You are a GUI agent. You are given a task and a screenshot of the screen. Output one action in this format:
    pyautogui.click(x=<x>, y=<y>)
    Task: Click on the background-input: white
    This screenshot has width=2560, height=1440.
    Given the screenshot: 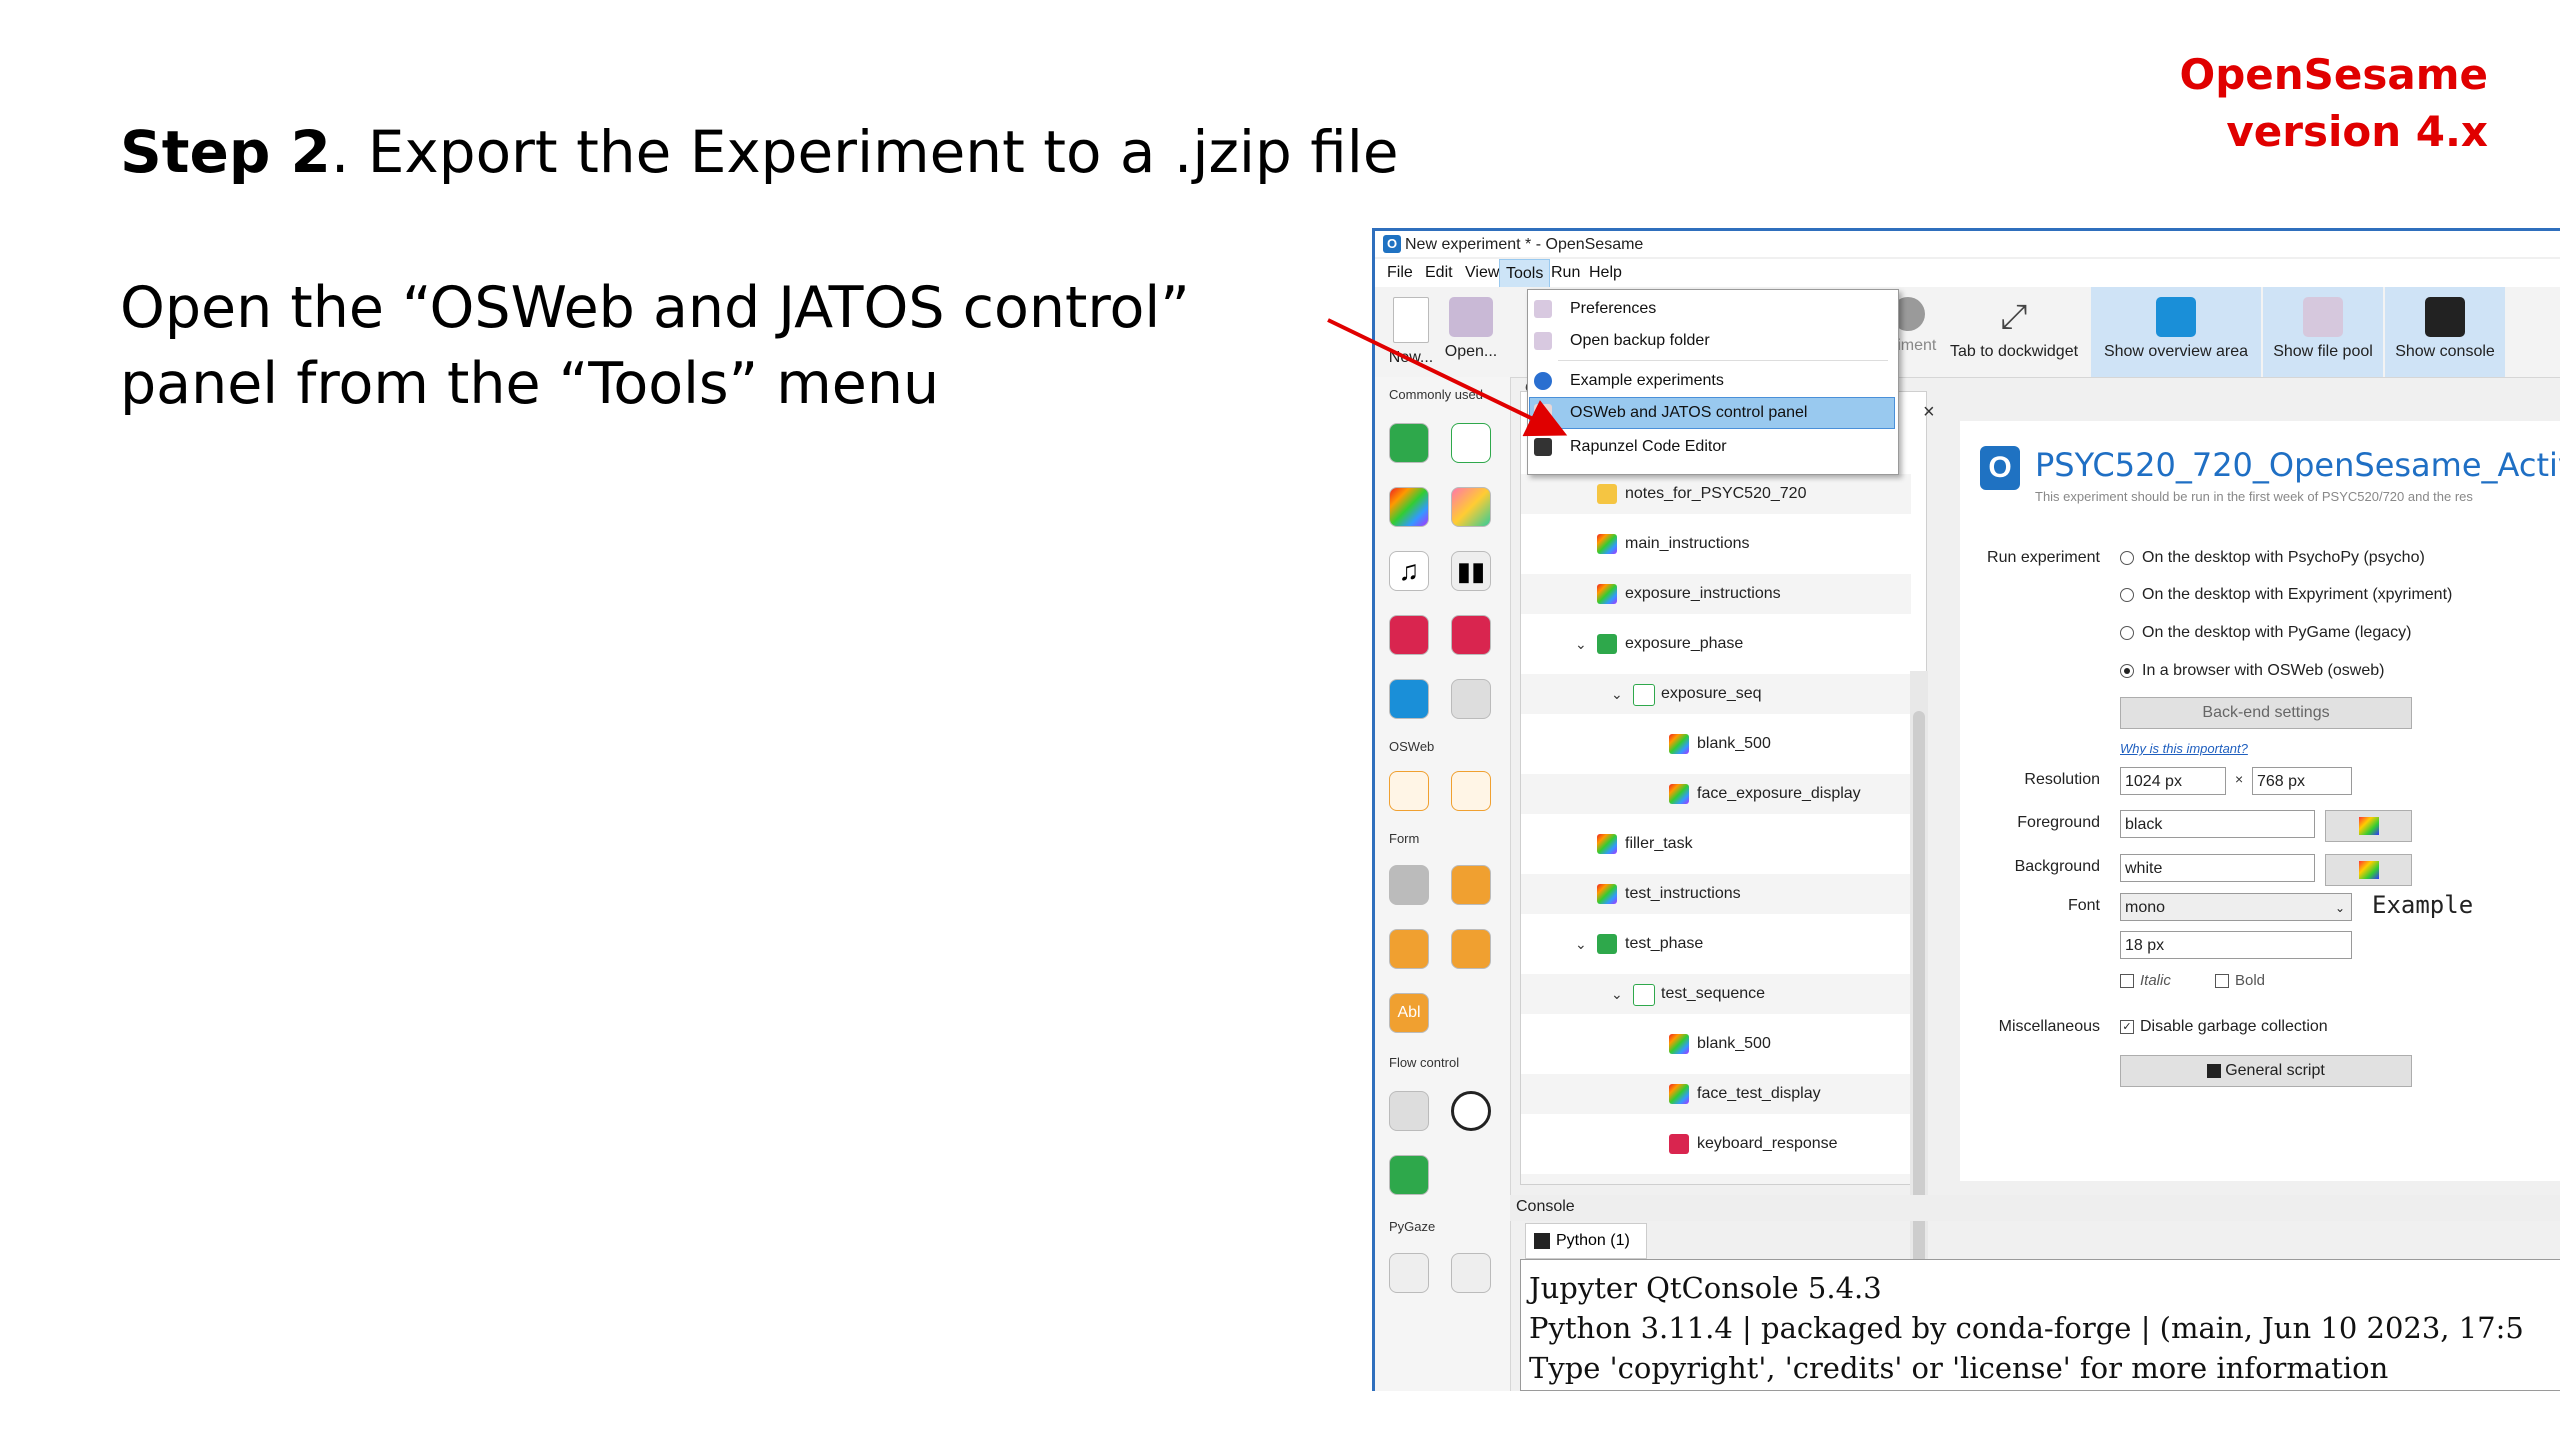 What is the action you would take?
    pyautogui.click(x=2217, y=868)
    